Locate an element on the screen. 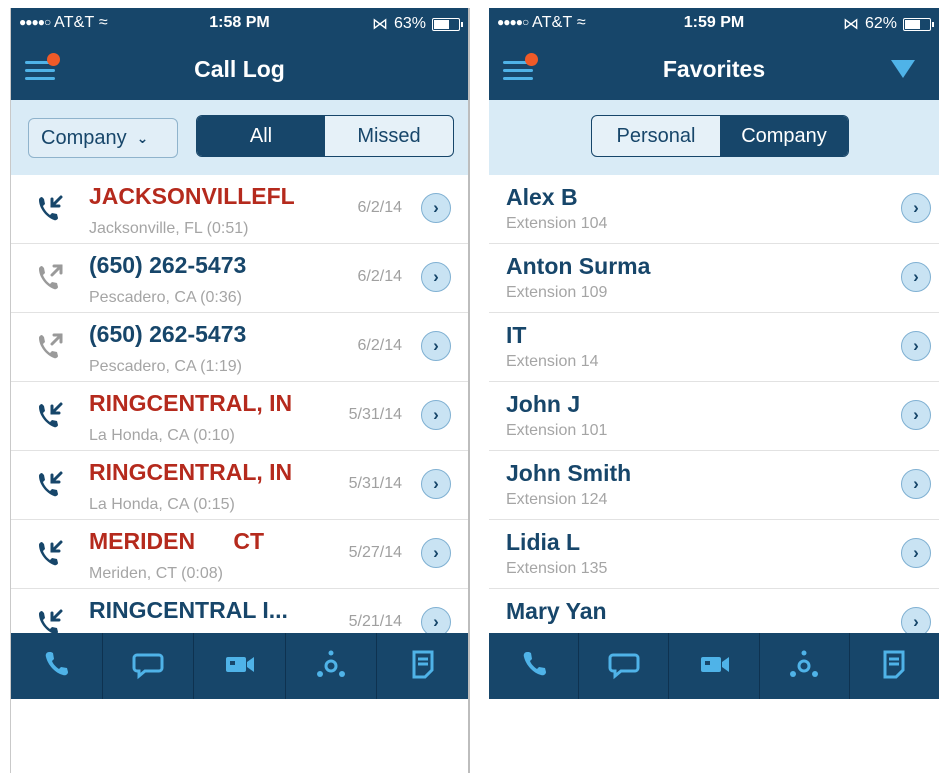 Image resolution: width=939 pixels, height=773 pixels. favorites-segmented-control: Personal Company is located at coordinates (720, 136).